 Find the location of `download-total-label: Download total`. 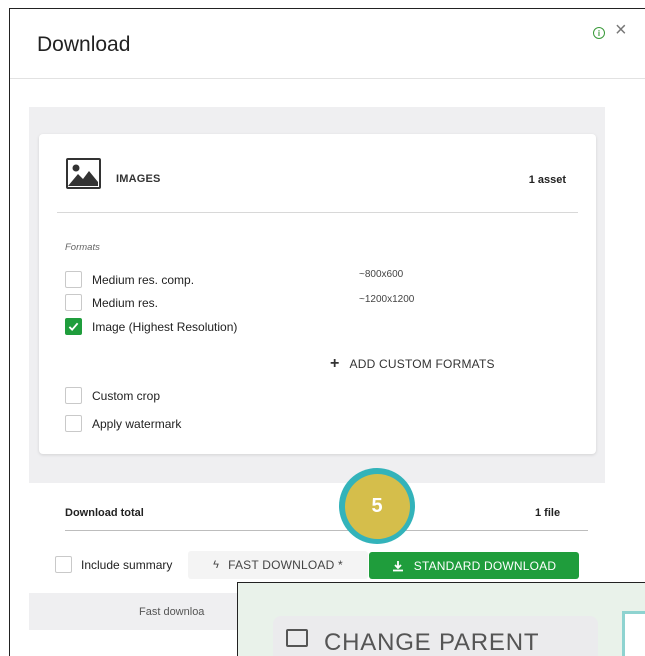

download-total-label: Download total is located at coordinates (104, 513).